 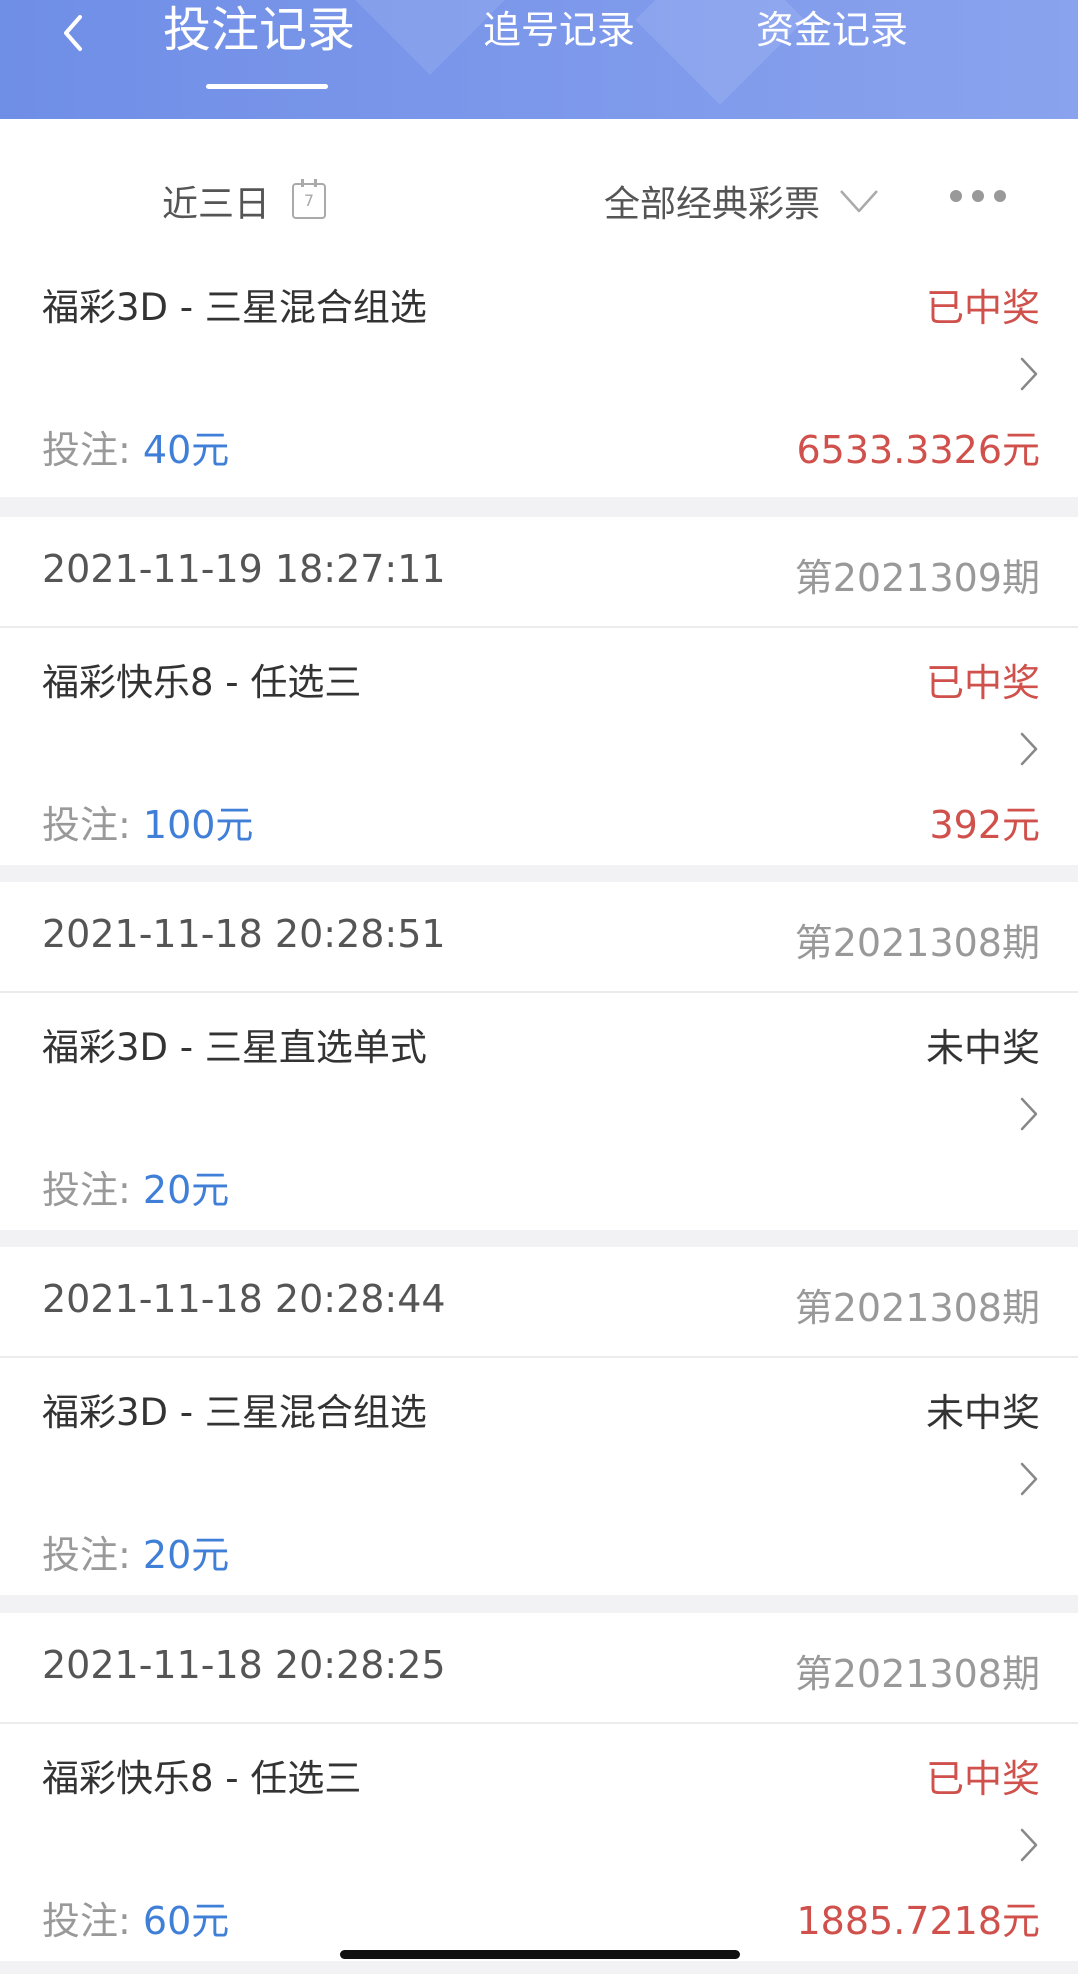 I want to click on record-header: 2021-11-19 18:27:11 第2021309期, so click(x=539, y=572).